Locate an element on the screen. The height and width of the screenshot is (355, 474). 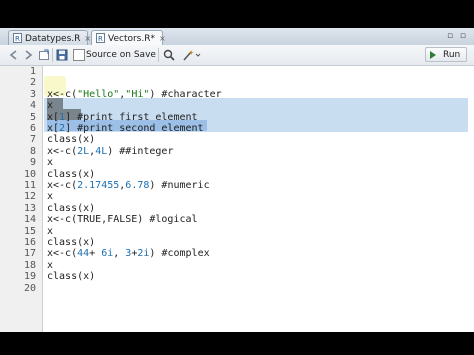
line-number: 10 is located at coordinates (29, 174).